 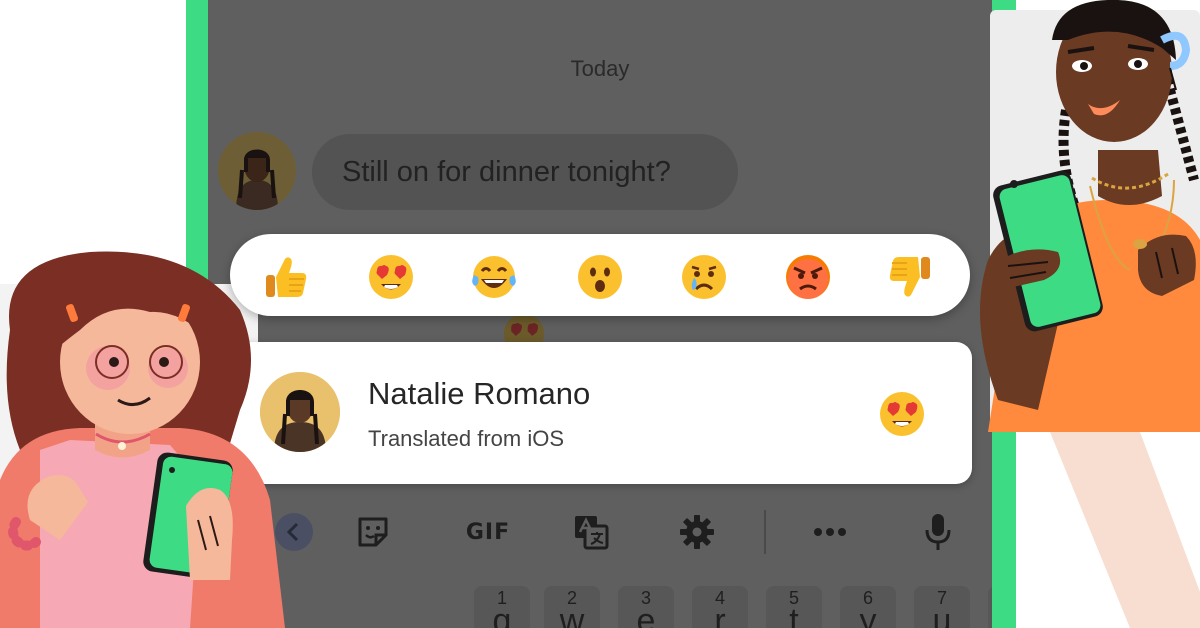 What do you see at coordinates (142, 439) in the screenshot?
I see `woman-with-phone-illustration` at bounding box center [142, 439].